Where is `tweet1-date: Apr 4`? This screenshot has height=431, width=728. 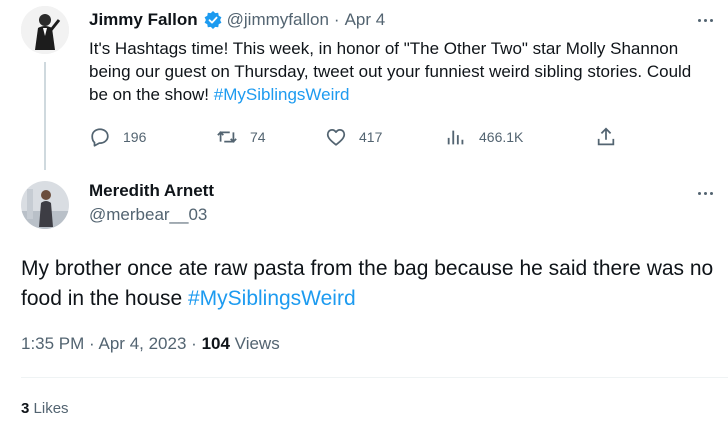 tweet1-date: Apr 4 is located at coordinates (365, 20).